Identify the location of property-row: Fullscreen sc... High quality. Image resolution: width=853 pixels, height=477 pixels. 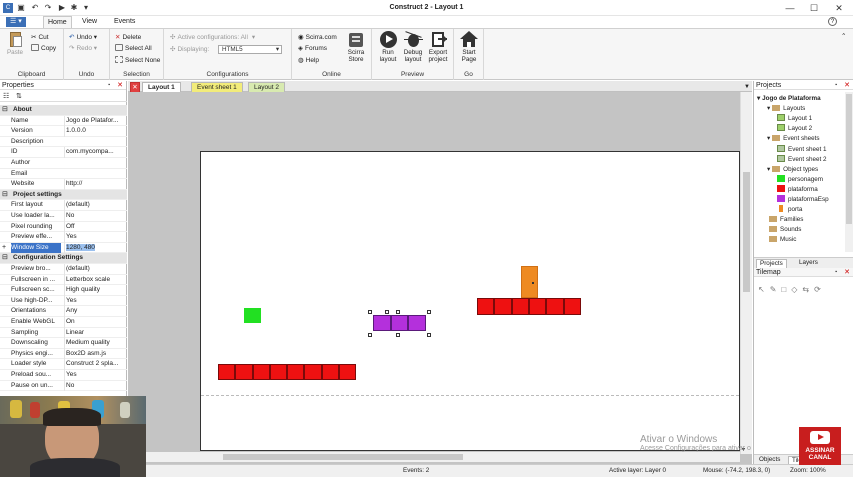
(63, 290).